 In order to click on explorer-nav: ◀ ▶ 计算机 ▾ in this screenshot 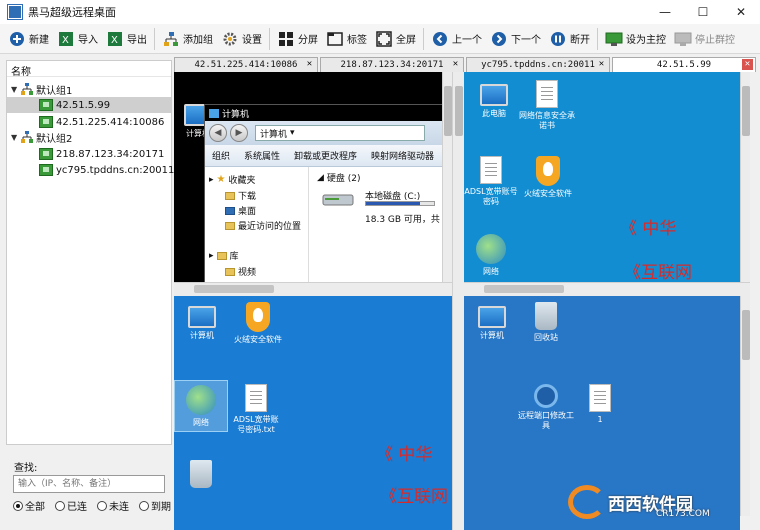, I will do `click(328, 133)`.